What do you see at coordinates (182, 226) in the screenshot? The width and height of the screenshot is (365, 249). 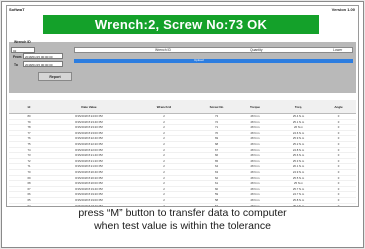 I see `caption-line-2: when test value is within the tolerance` at bounding box center [182, 226].